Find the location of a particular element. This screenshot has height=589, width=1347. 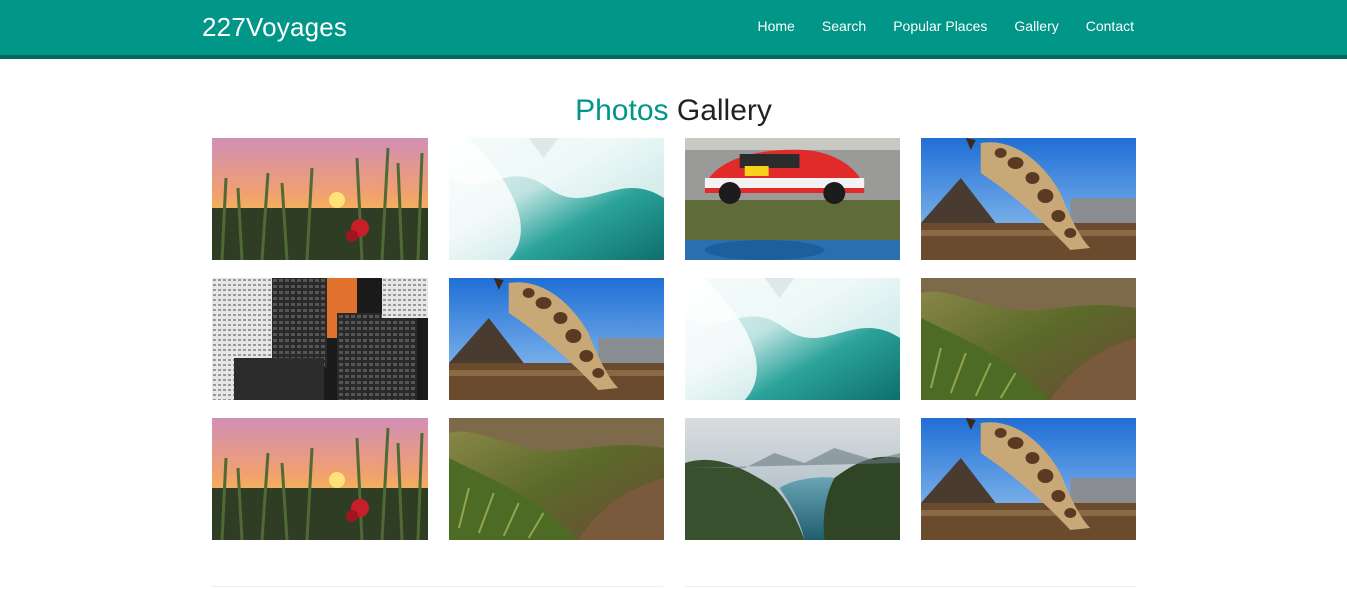

nav-link-search: Search is located at coordinates (844, 26).